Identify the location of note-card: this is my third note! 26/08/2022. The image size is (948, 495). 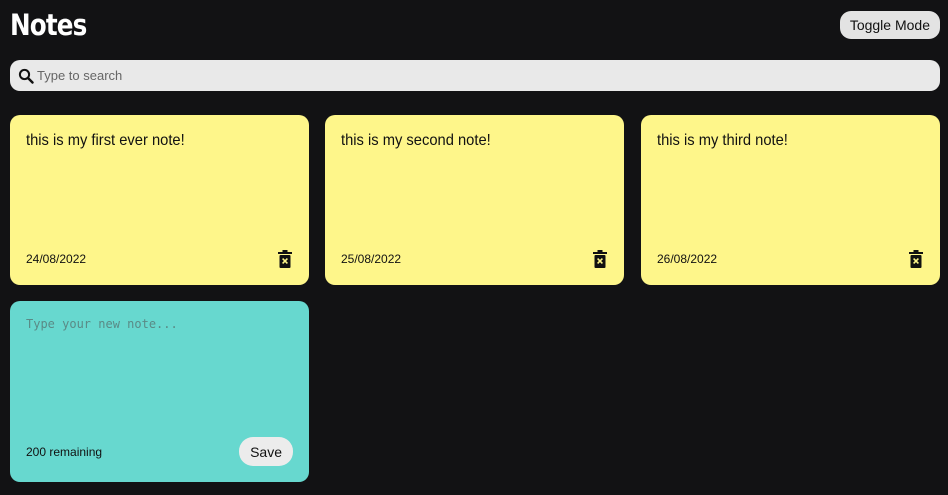
(790, 200).